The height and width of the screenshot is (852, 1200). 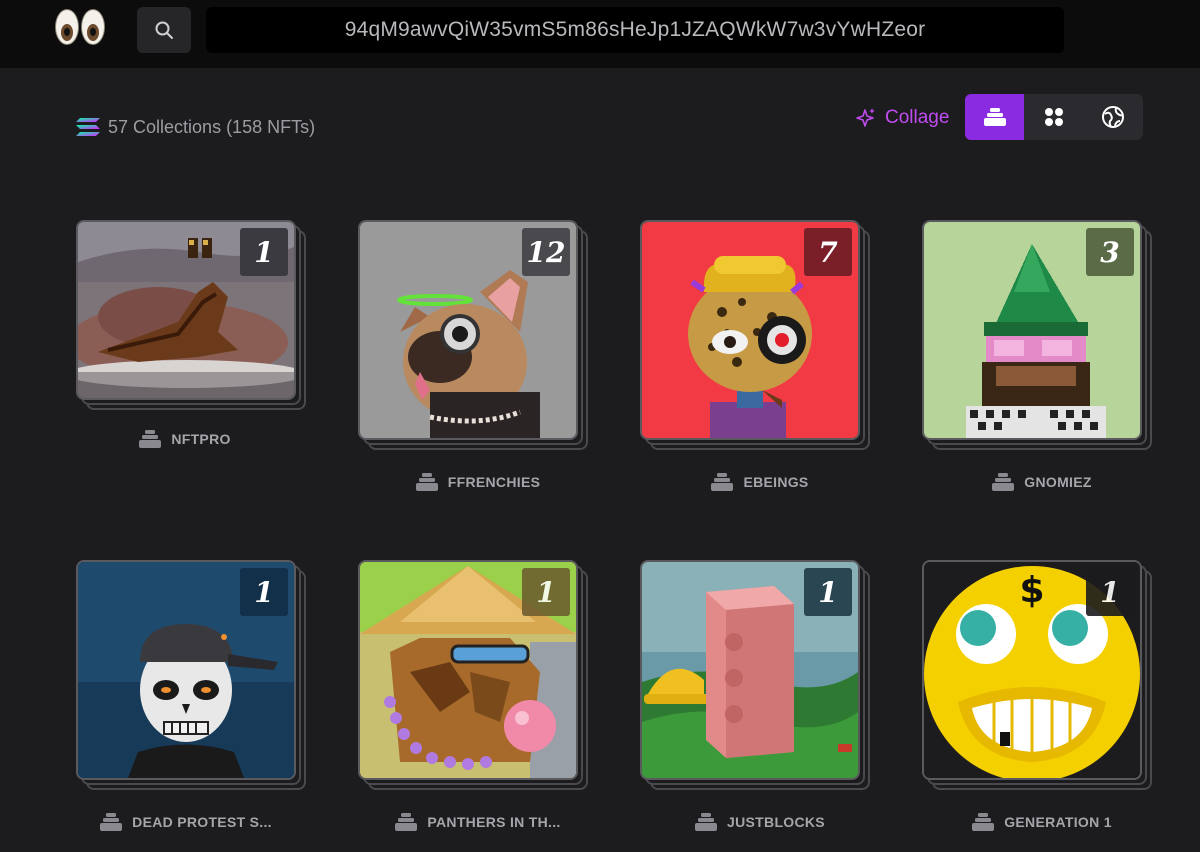 I want to click on collection-name: EBEINGS, so click(x=776, y=482).